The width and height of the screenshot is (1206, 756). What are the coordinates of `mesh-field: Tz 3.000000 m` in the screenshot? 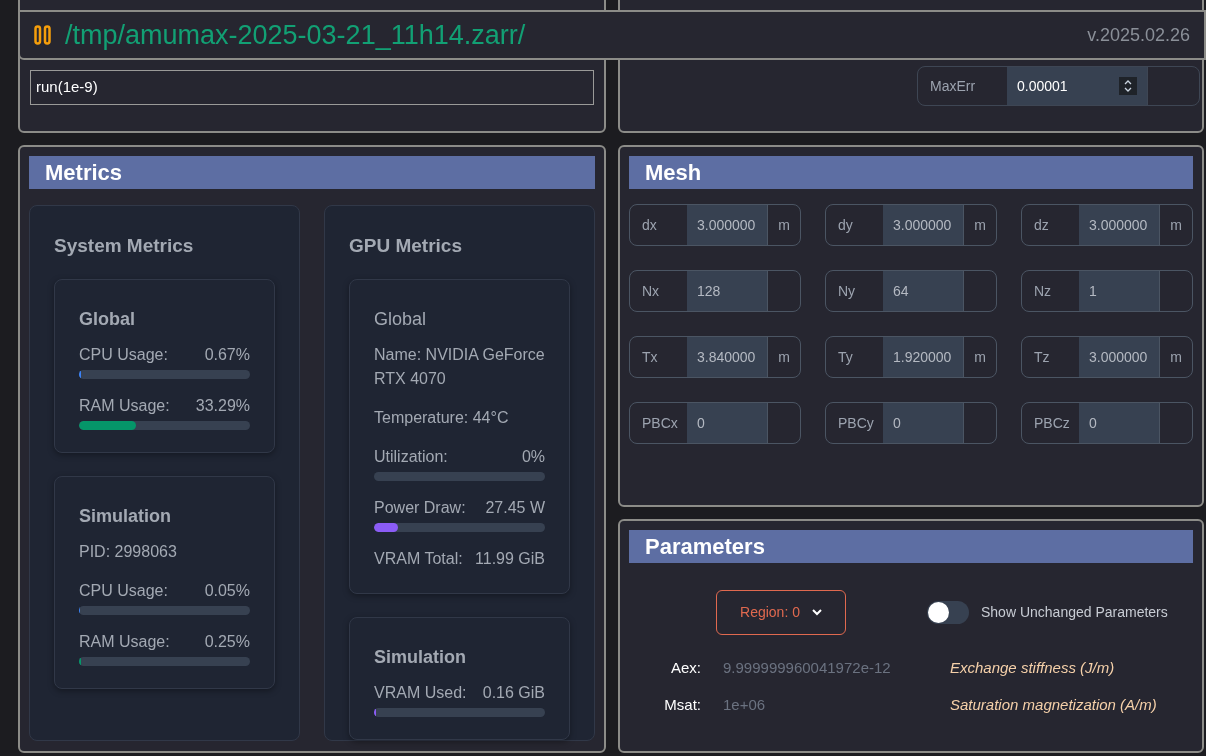 It's located at (1107, 357).